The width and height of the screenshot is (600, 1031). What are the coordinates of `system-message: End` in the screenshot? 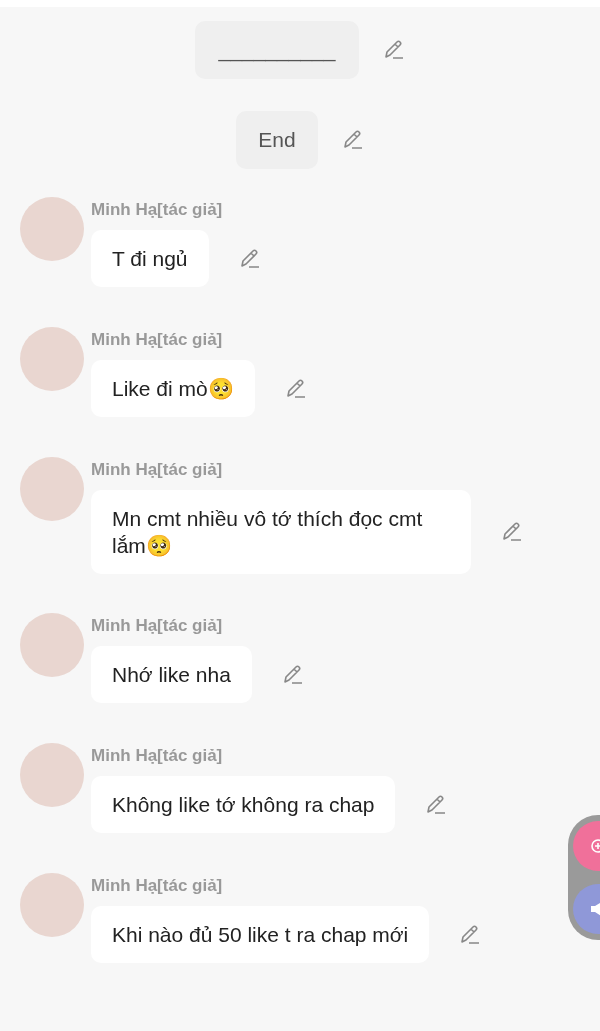 It's located at (277, 140).